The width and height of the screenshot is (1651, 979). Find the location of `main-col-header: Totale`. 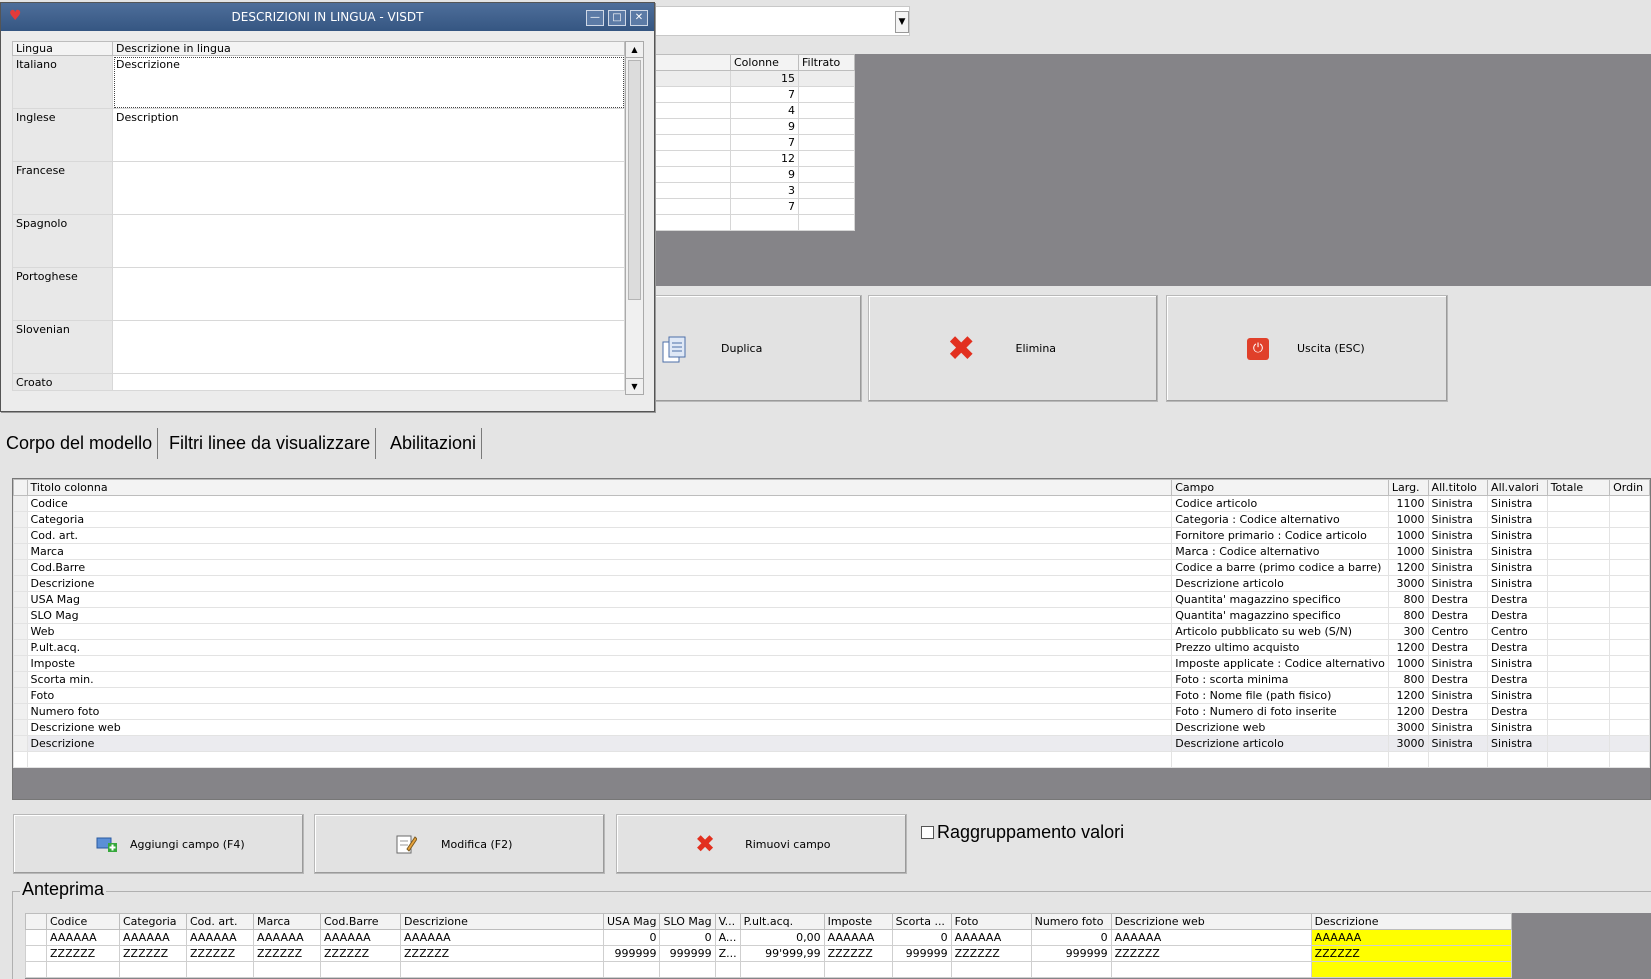

main-col-header: Totale is located at coordinates (1578, 487).